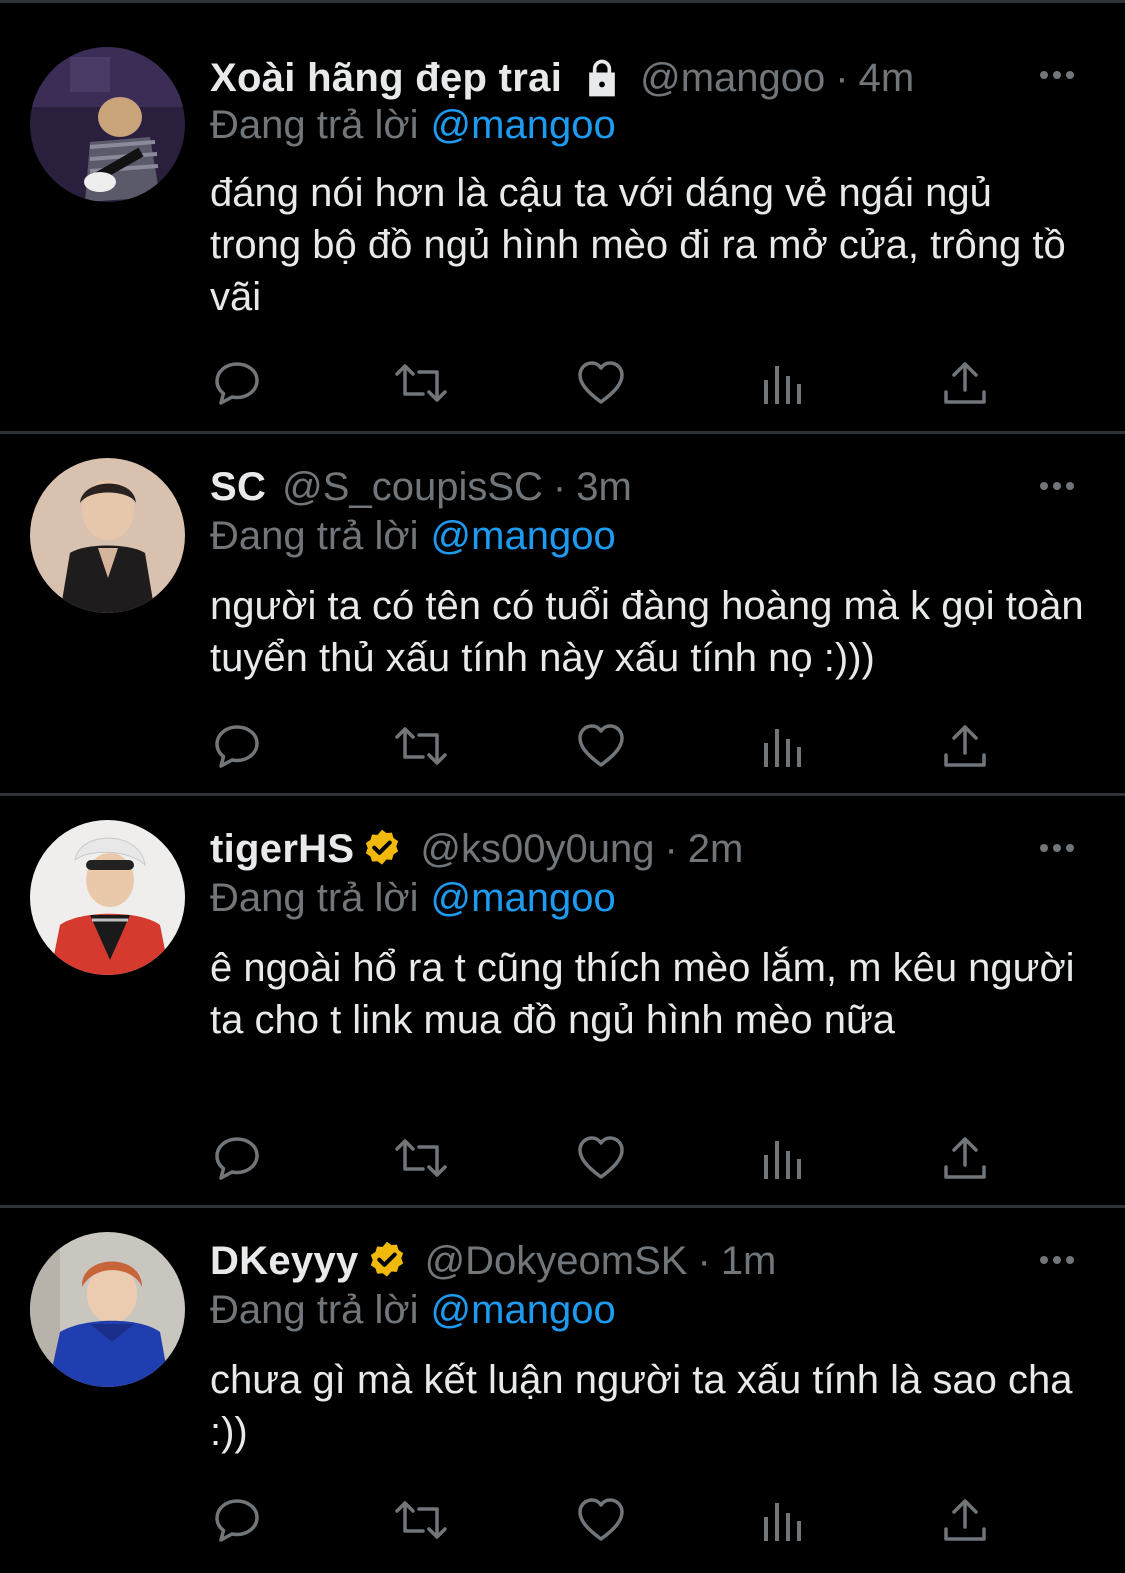 The height and width of the screenshot is (1573, 1125). Describe the element at coordinates (282, 849) in the screenshot. I see `display-name: tigerHS` at that location.